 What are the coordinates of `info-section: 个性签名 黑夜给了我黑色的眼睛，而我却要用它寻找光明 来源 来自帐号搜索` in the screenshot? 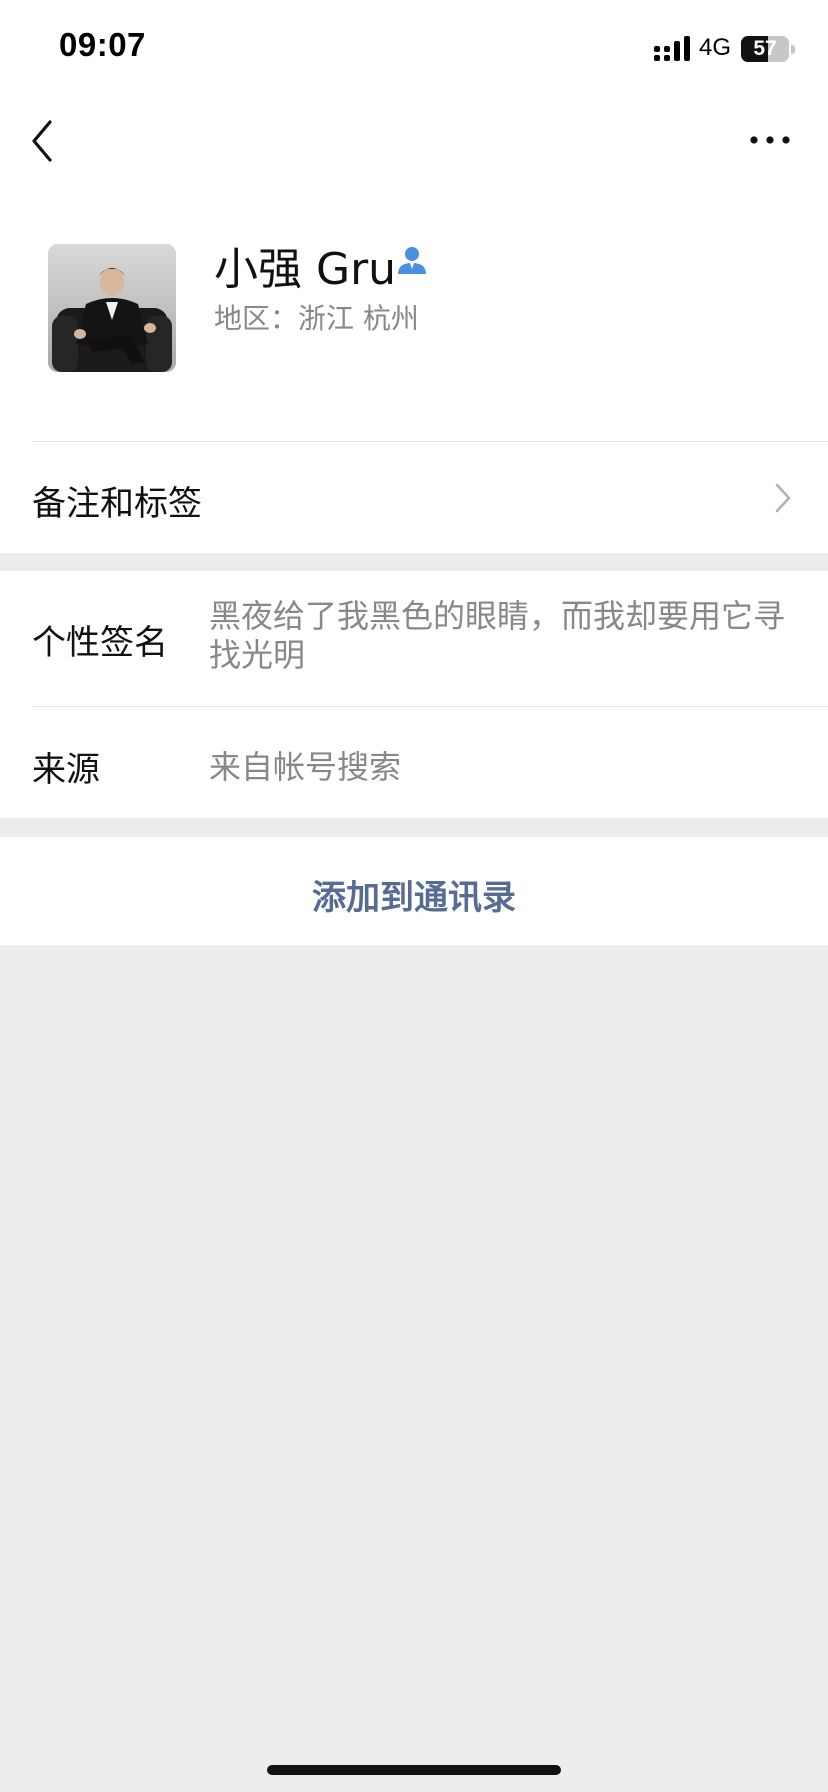 It's located at (414, 694).